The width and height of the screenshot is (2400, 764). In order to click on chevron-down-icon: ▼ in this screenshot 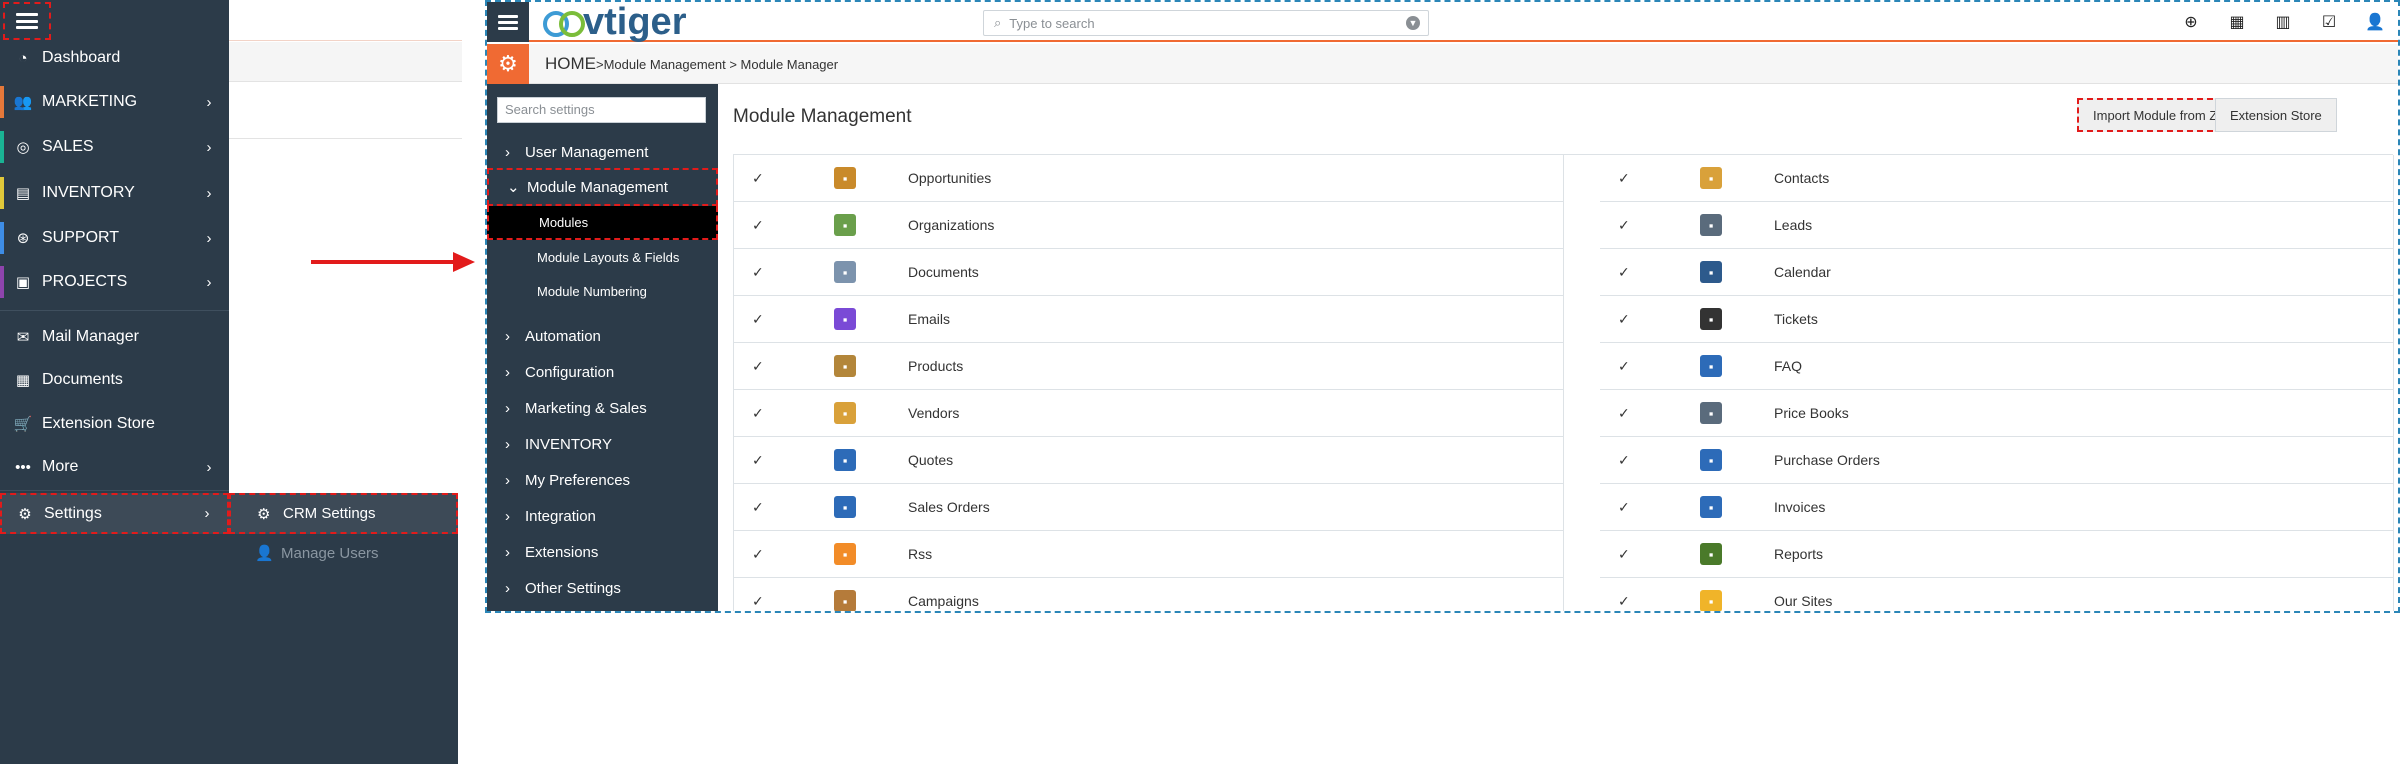, I will do `click(1413, 23)`.